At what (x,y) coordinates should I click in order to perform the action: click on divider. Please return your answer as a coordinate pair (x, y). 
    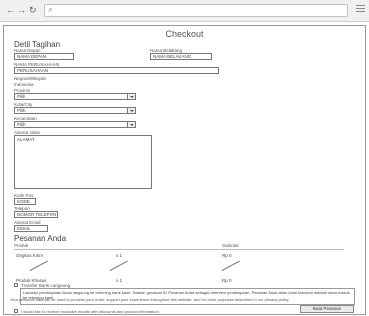
    Looking at the image, I should click on (179, 249).